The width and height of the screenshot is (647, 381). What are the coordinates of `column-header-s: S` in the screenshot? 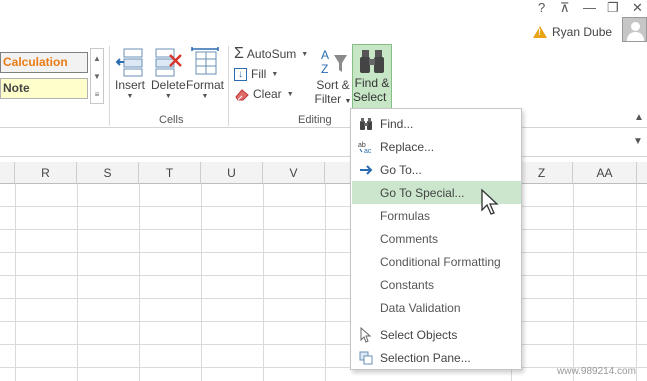 It's located at (108, 173).